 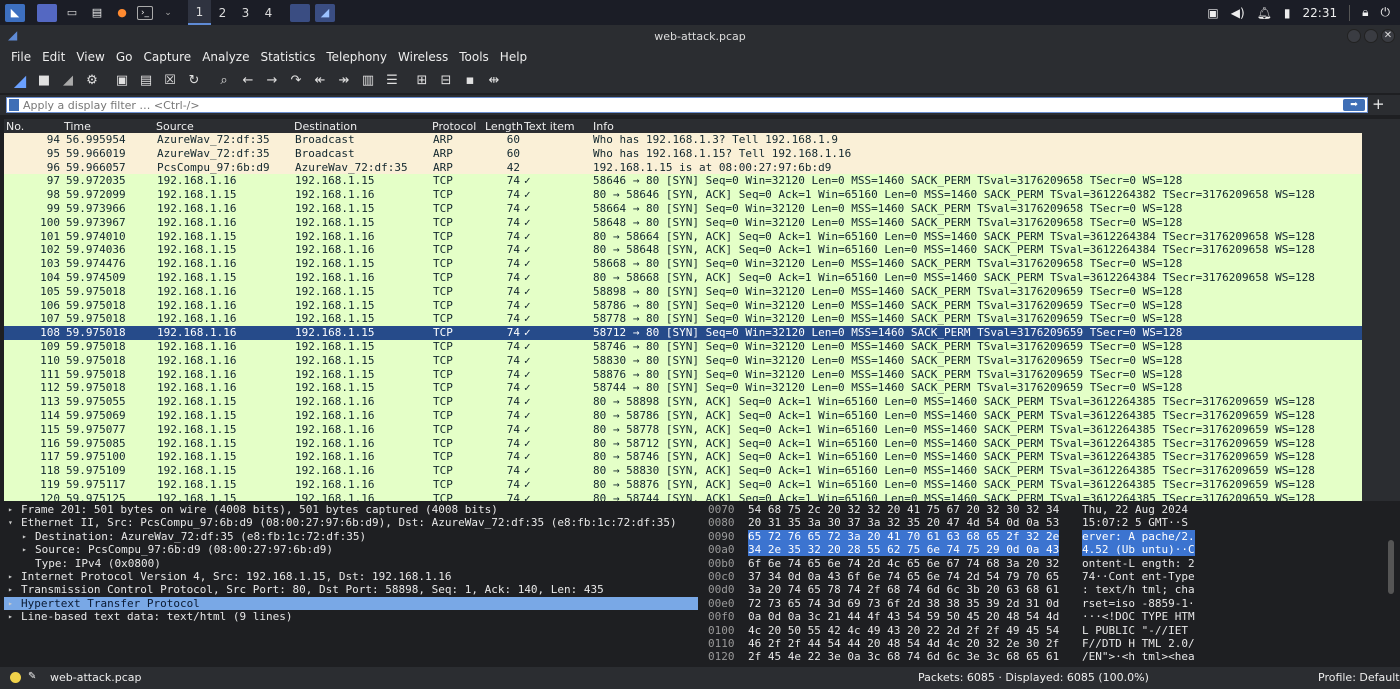 What do you see at coordinates (603, 126) in the screenshot?
I see `col-info: Info` at bounding box center [603, 126].